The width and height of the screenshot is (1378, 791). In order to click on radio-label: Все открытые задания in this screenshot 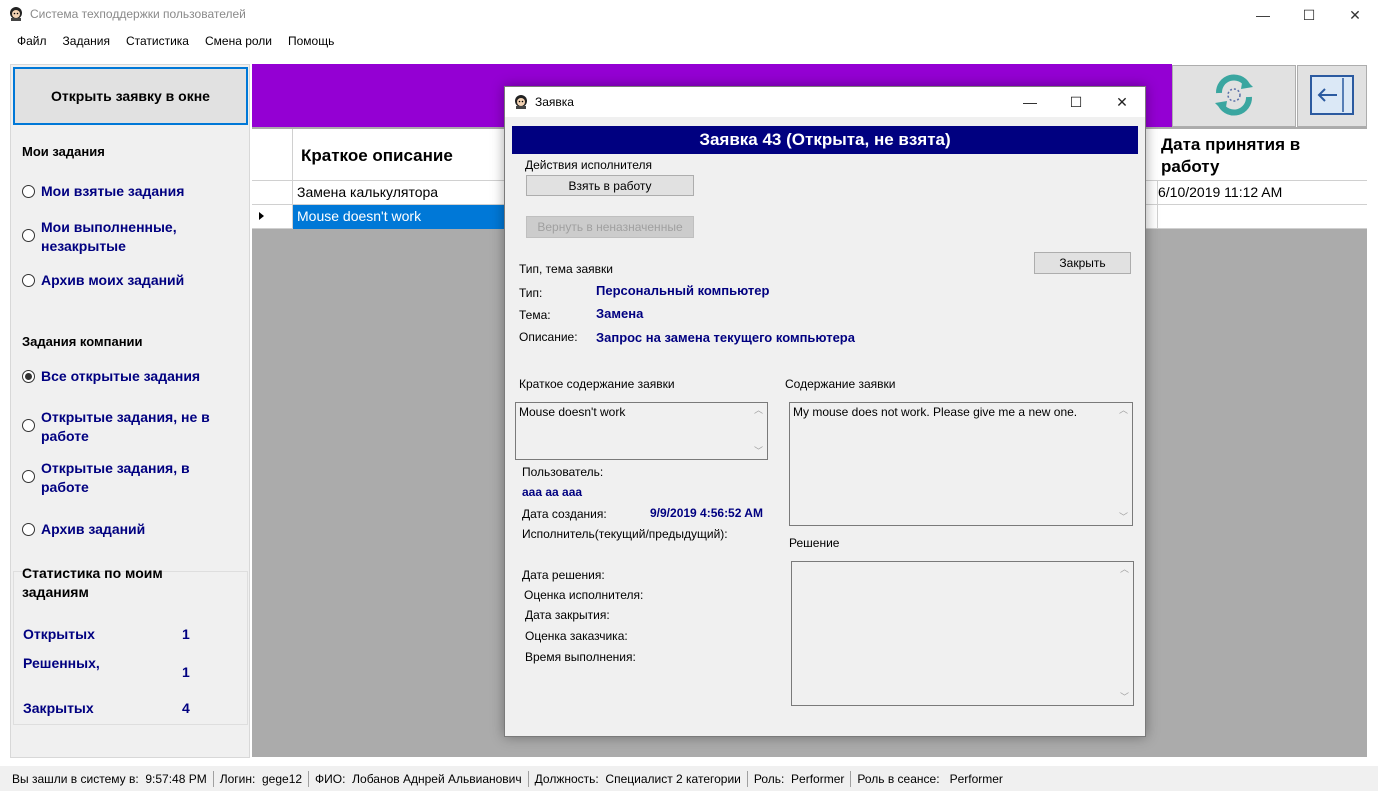, I will do `click(121, 376)`.